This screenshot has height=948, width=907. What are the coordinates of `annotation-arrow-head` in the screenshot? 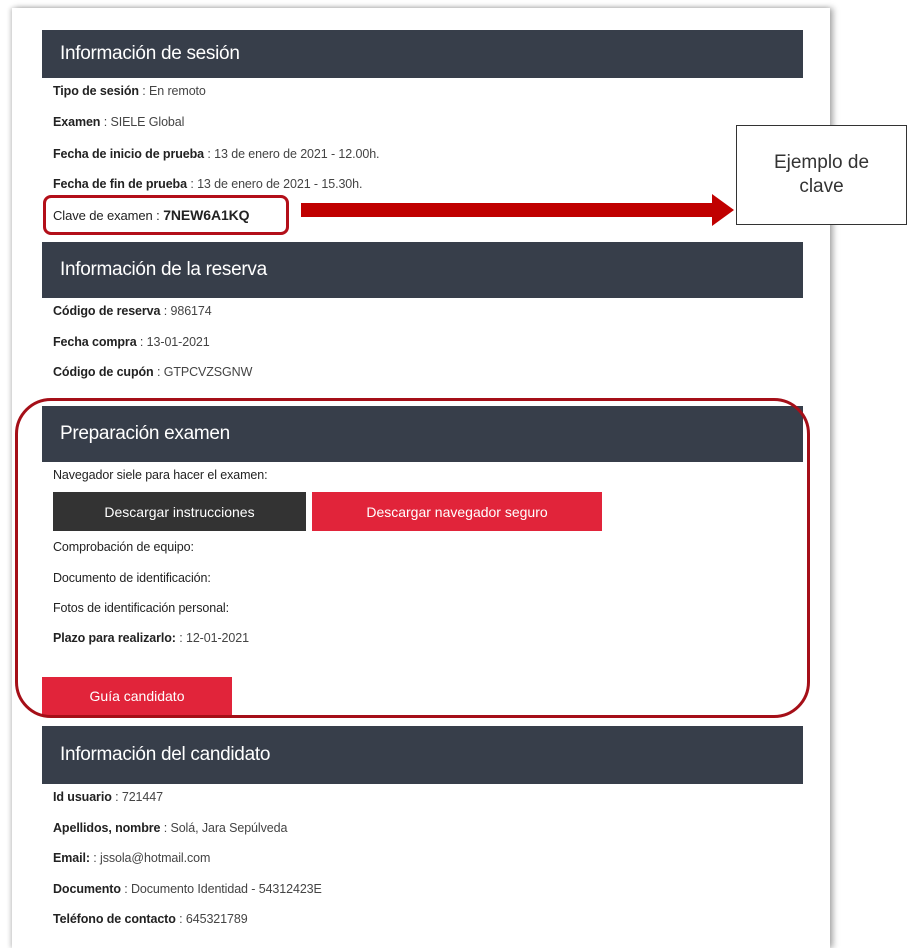 It's located at (723, 210).